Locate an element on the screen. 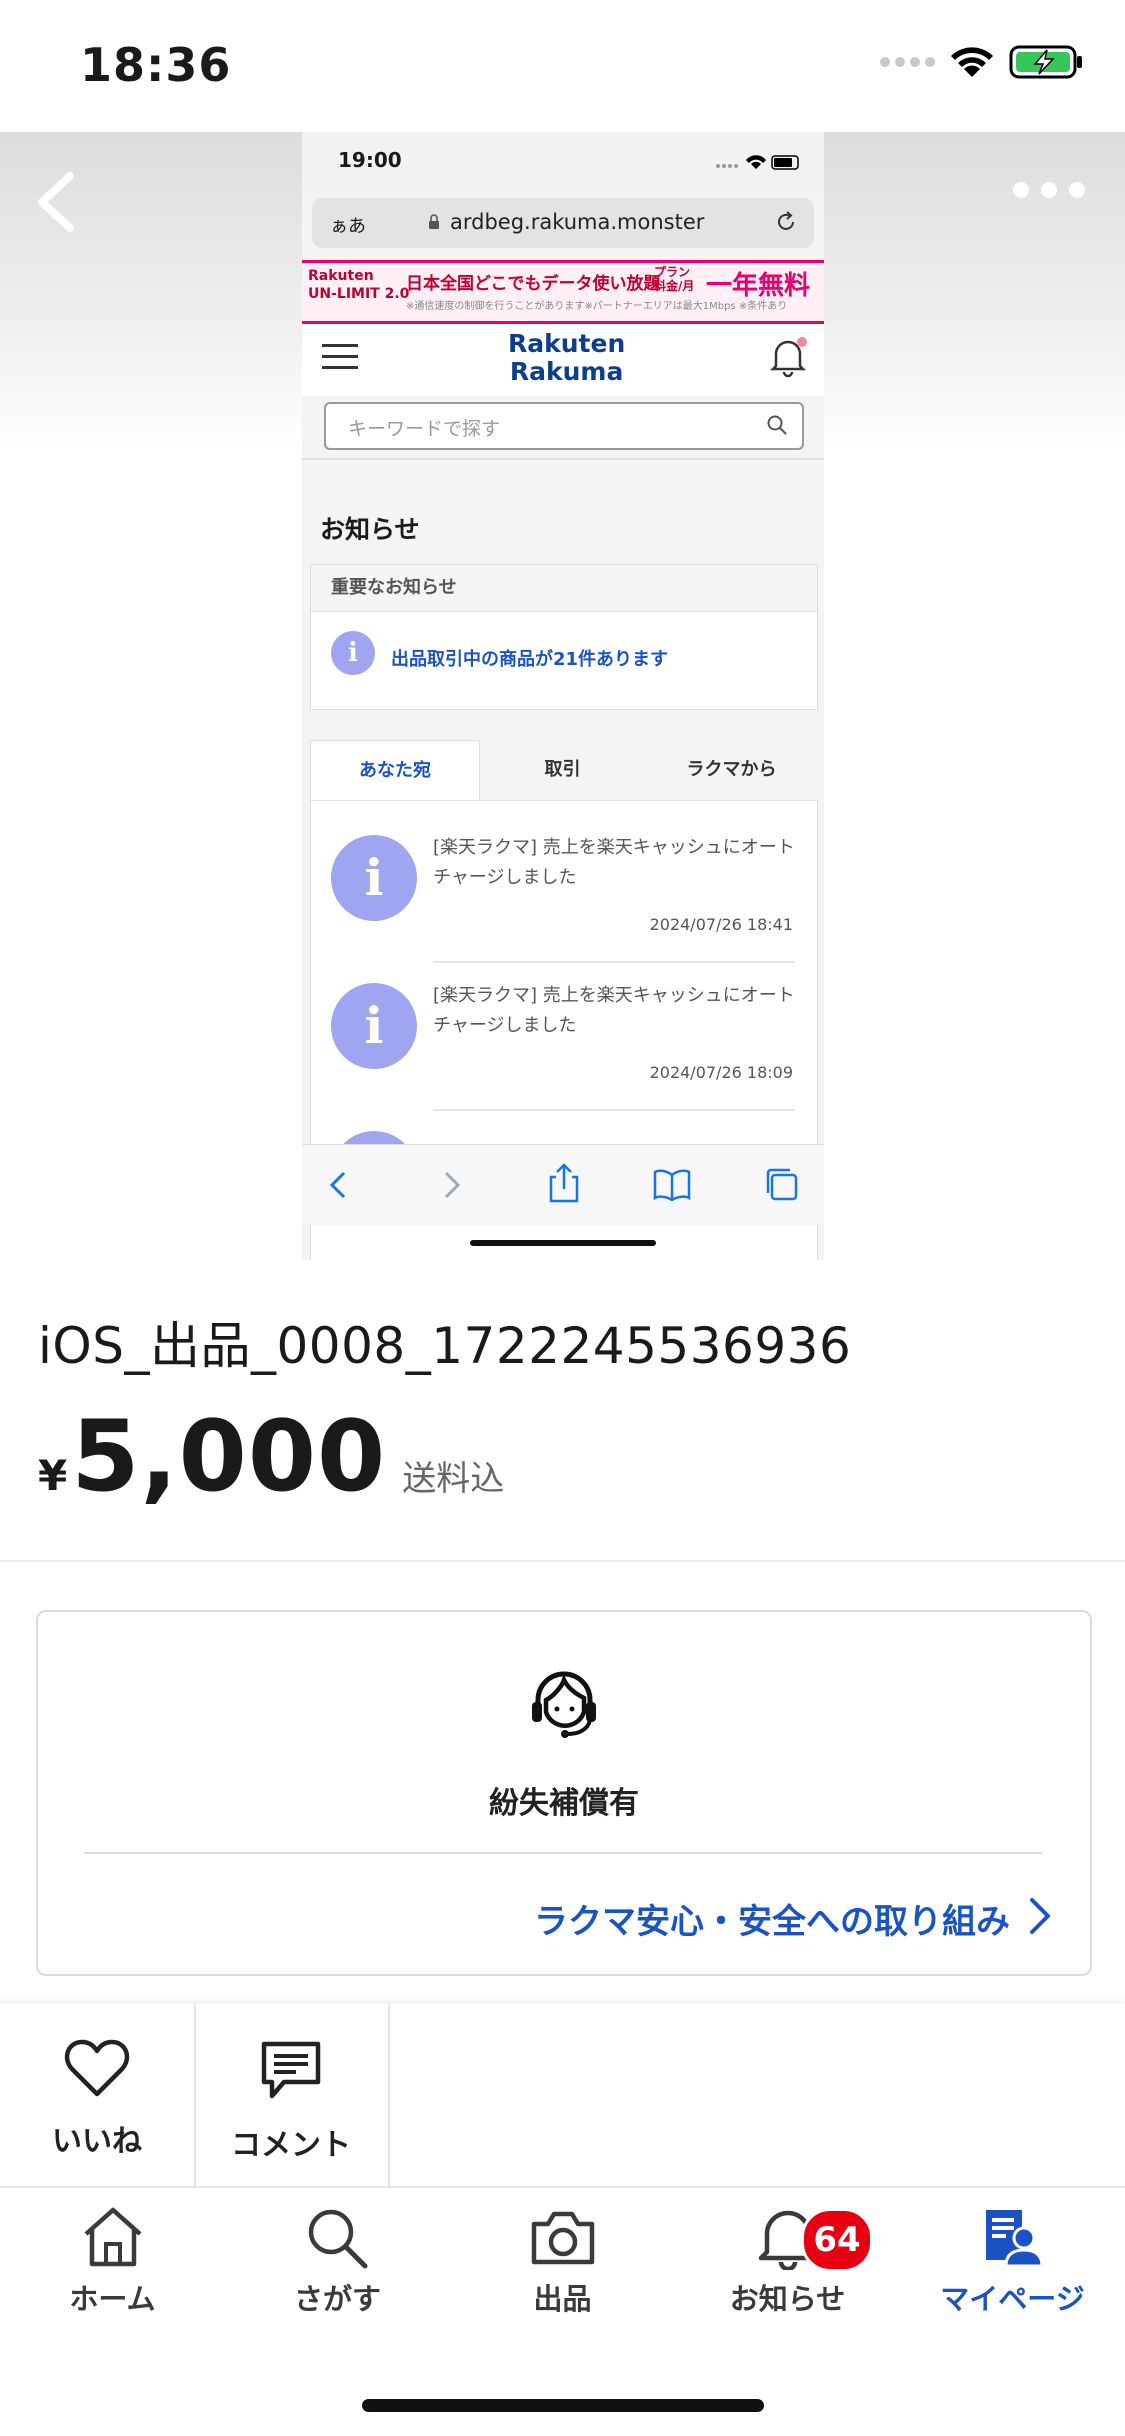  status-time: 18:36 is located at coordinates (156, 65).